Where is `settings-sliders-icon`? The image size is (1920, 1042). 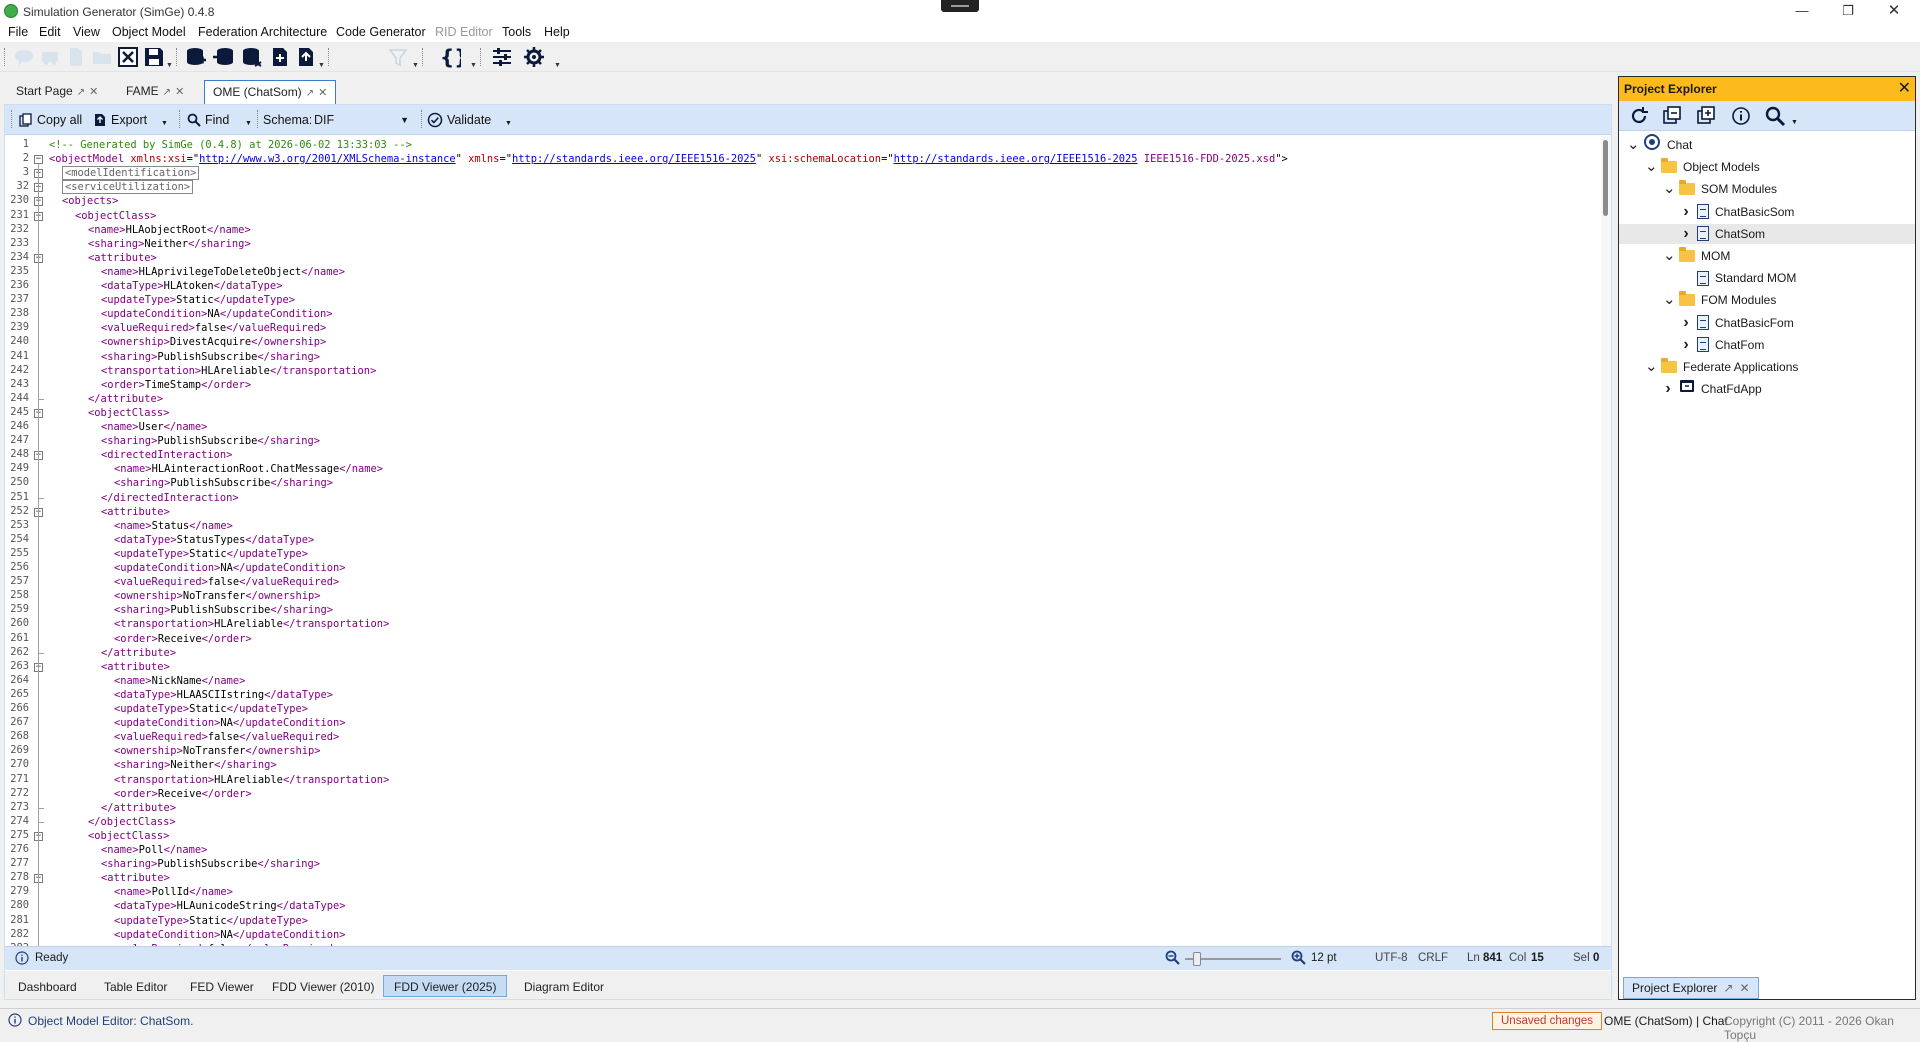
settings-sliders-icon is located at coordinates (502, 57).